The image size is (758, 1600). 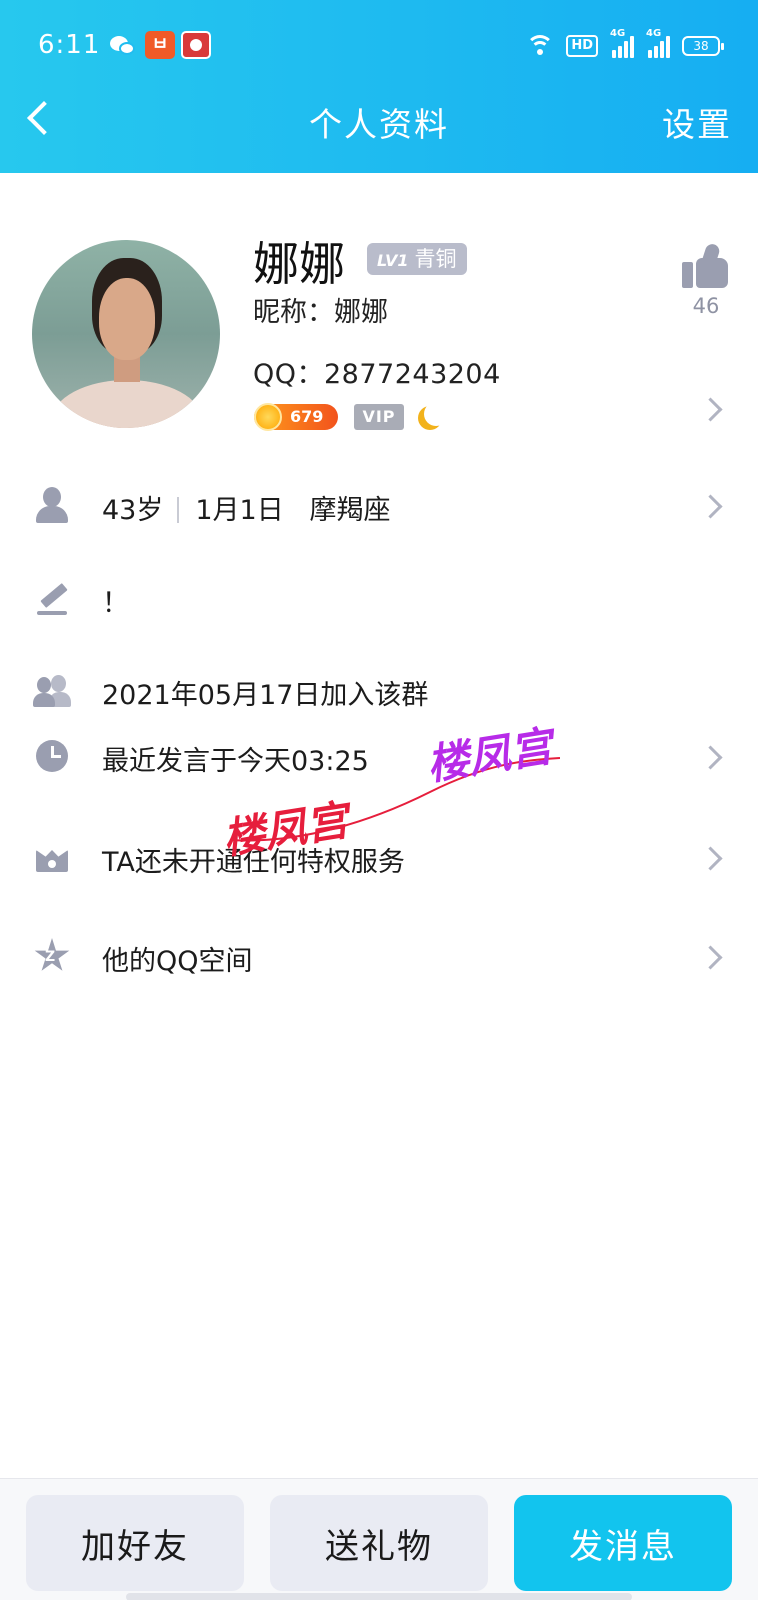 What do you see at coordinates (196, 45) in the screenshot?
I see `app-icon` at bounding box center [196, 45].